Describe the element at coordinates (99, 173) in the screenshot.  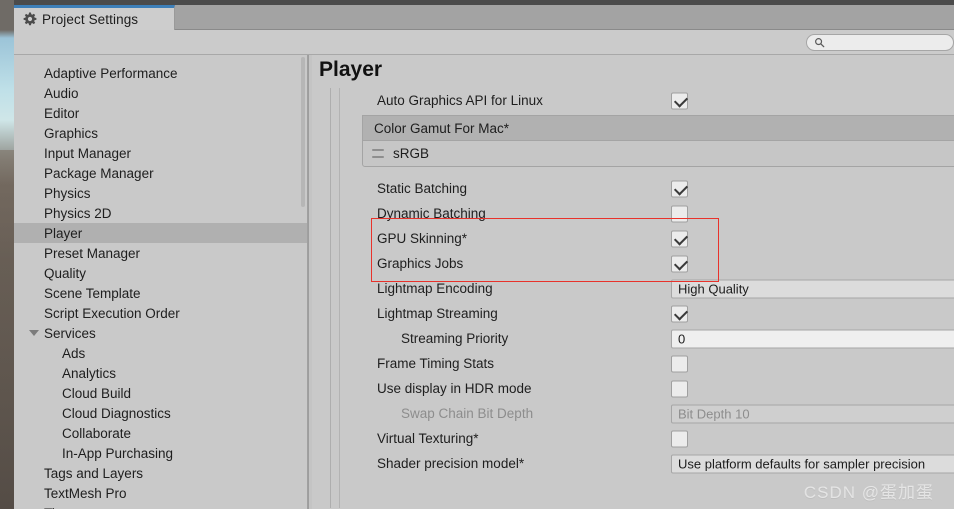
I see `sidebar-item-label: Package Manager` at that location.